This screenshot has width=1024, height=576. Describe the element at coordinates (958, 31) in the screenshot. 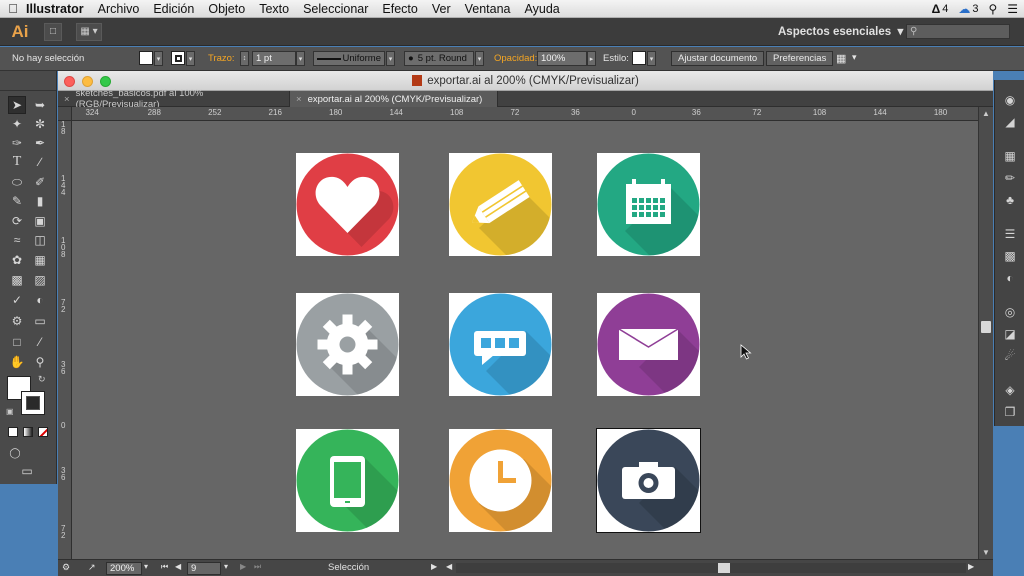

I see `help-search-input: ⚲` at that location.